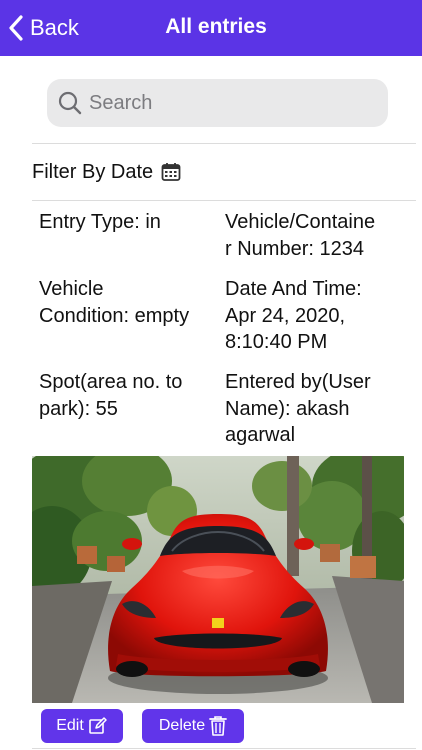  Describe the element at coordinates (293, 315) in the screenshot. I see `date-time: Date And Time: Apr 24, 2020, 8:10:40 PM` at that location.